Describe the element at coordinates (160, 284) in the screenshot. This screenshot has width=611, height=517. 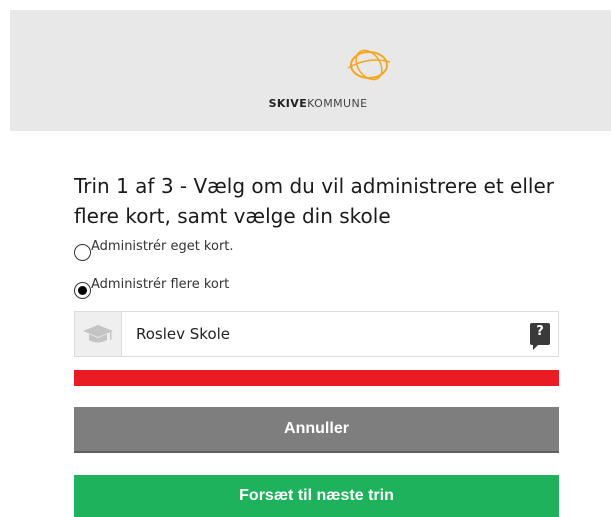
I see `option-multiple-cards-label: Administrér flere kort` at that location.